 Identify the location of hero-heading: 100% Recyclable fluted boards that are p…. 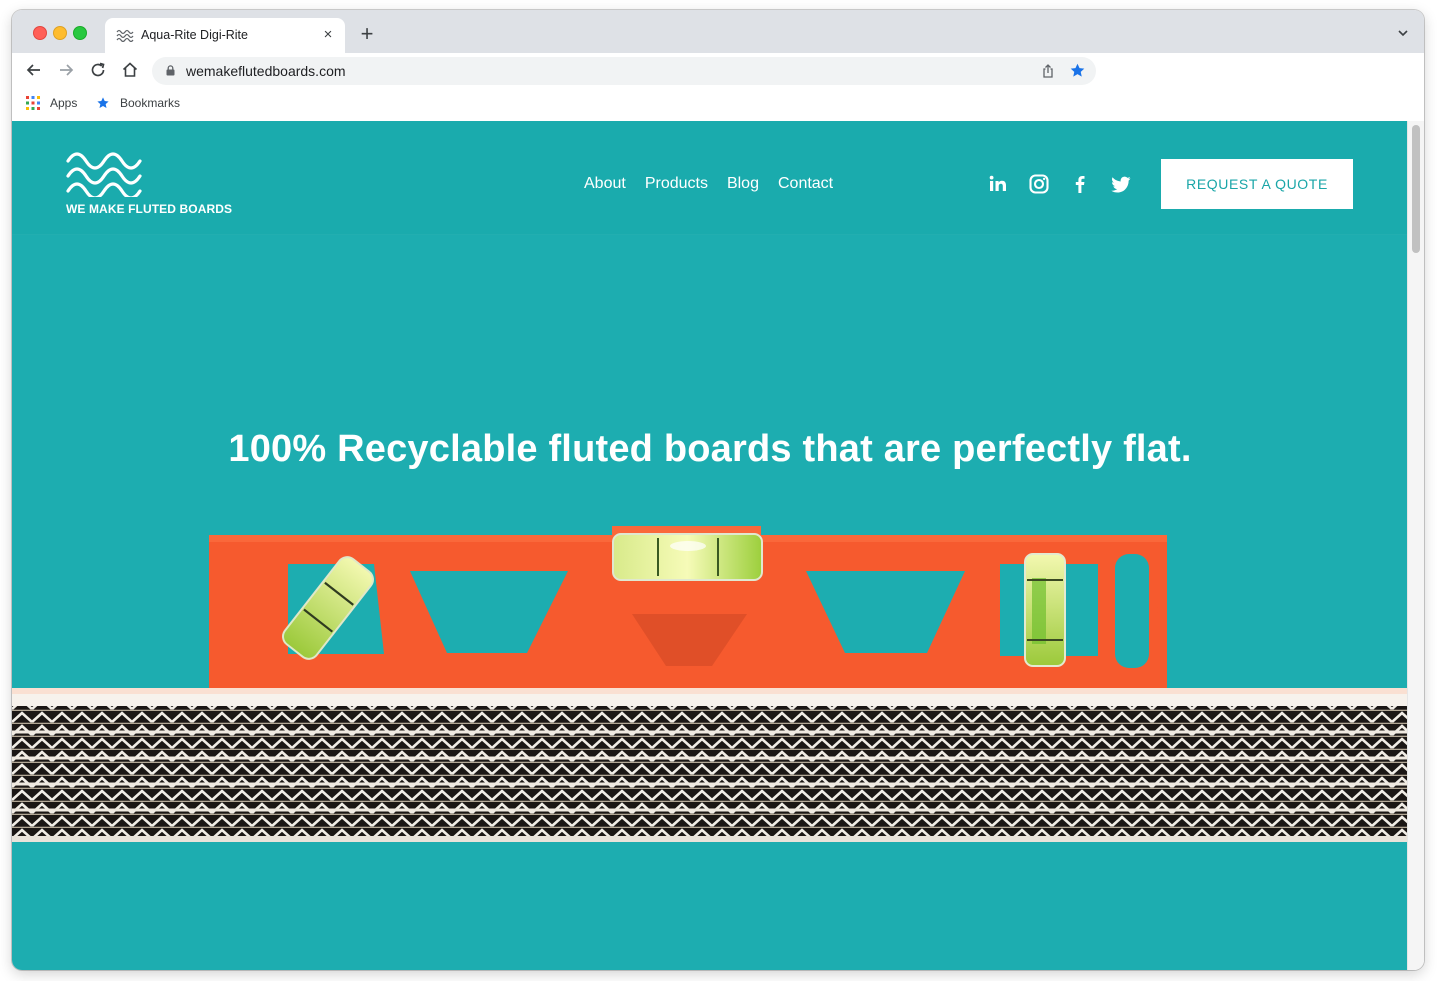
(710, 449).